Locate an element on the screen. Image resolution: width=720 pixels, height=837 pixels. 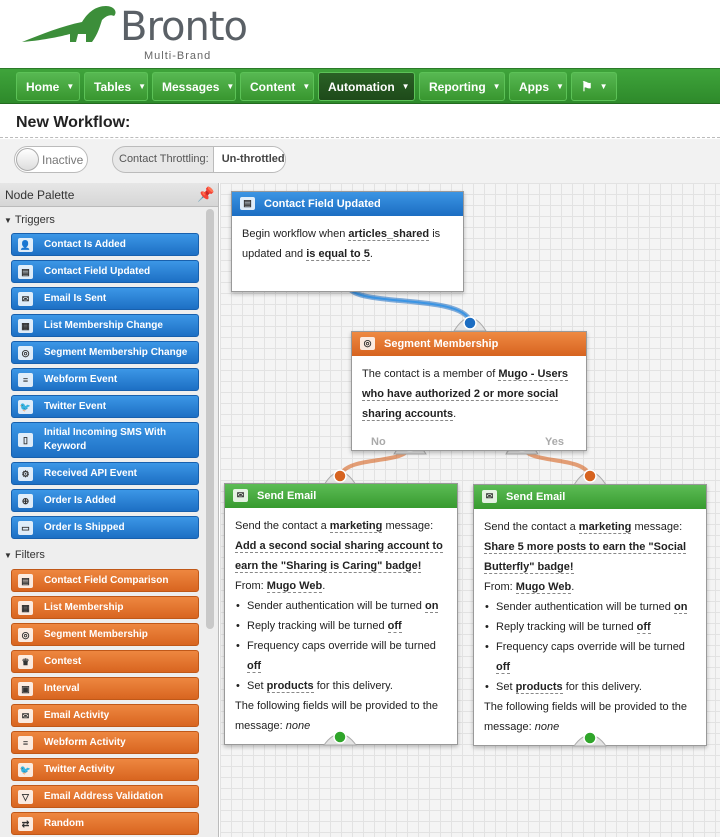
palette-item-webform-activity: ≡ Webform Activity is located at coordinates (105, 742).